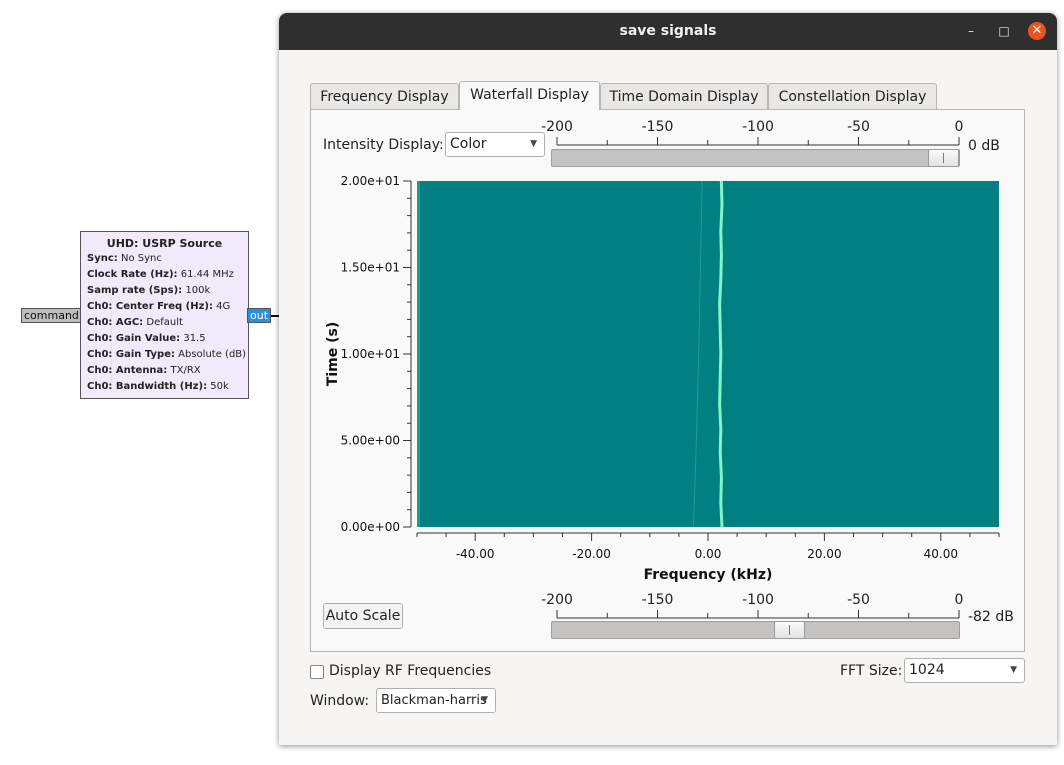 This screenshot has height=765, width=1064. I want to click on signal-trace, so click(721, 354).